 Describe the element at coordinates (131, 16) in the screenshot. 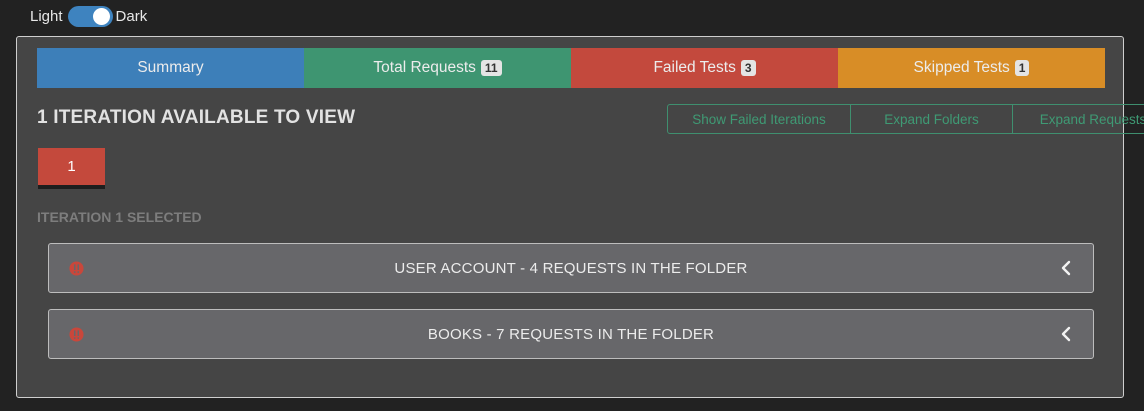

I see `dark-label: Dark` at that location.